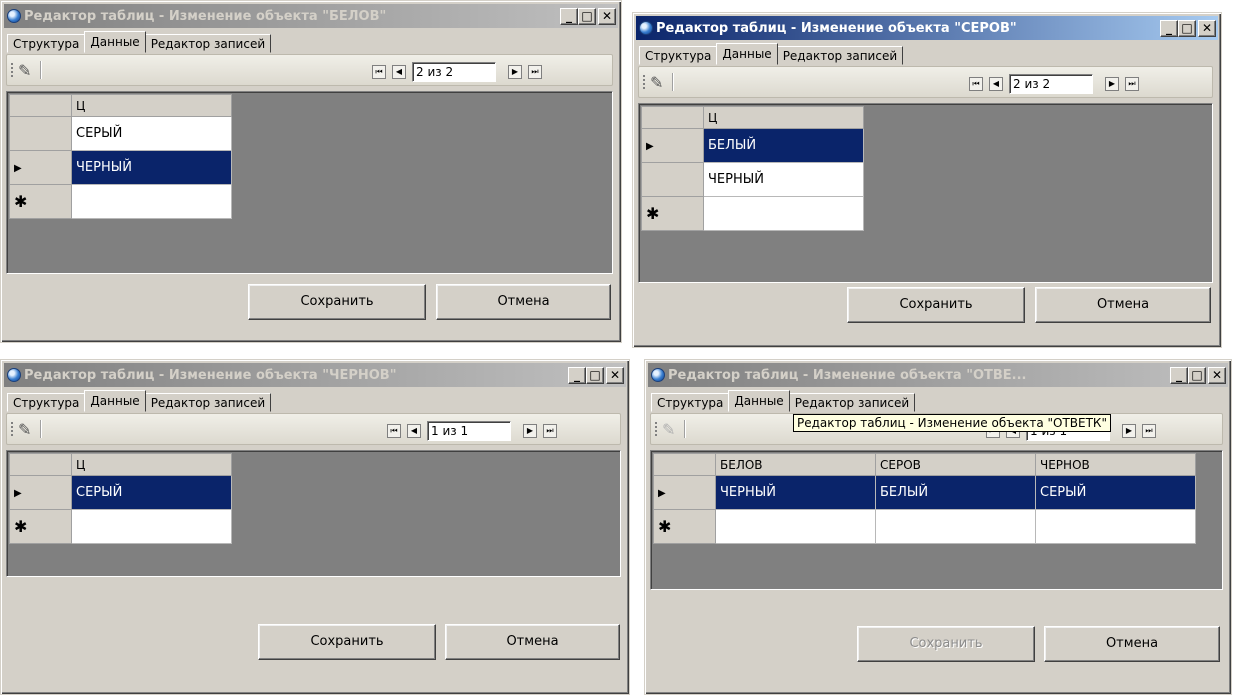 The height and width of the screenshot is (697, 1234). Describe the element at coordinates (469, 431) in the screenshot. I see `record-position-field: 1 из 1` at that location.